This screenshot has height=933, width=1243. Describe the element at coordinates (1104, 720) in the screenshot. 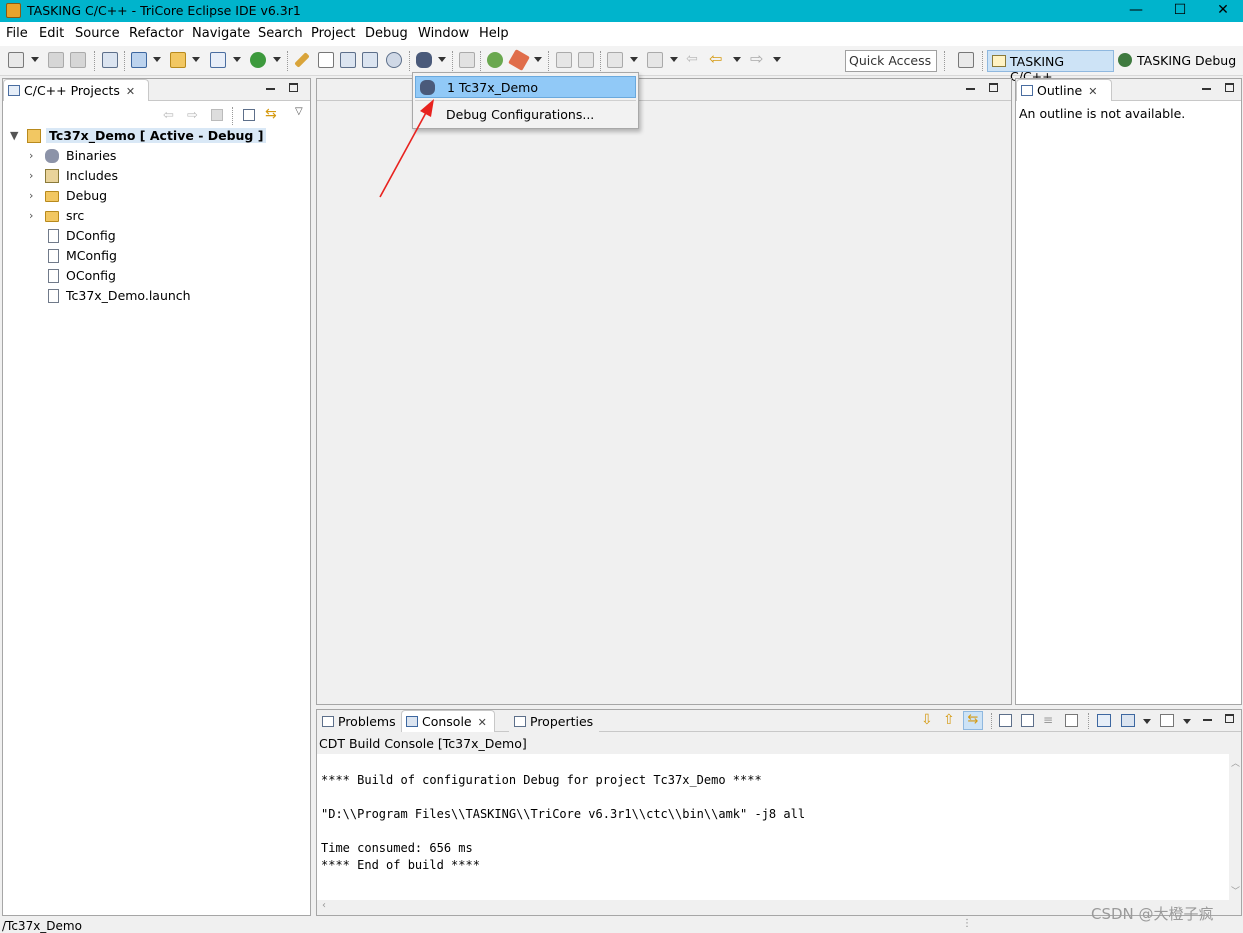

I see `pin-console-icon` at that location.